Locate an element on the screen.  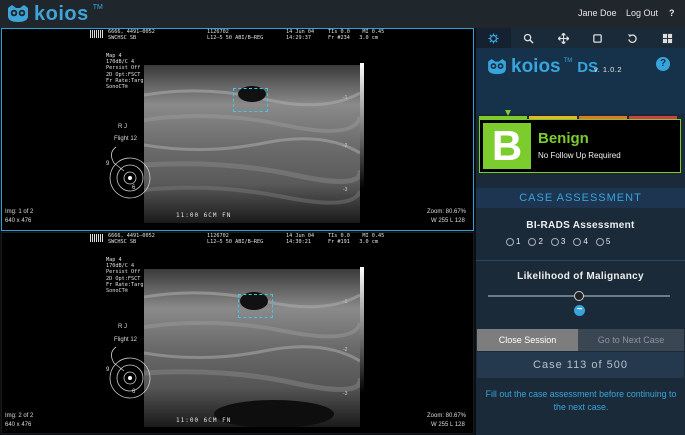
classification-result: B Benign No Follow Up Required is located at coordinates (580, 146).